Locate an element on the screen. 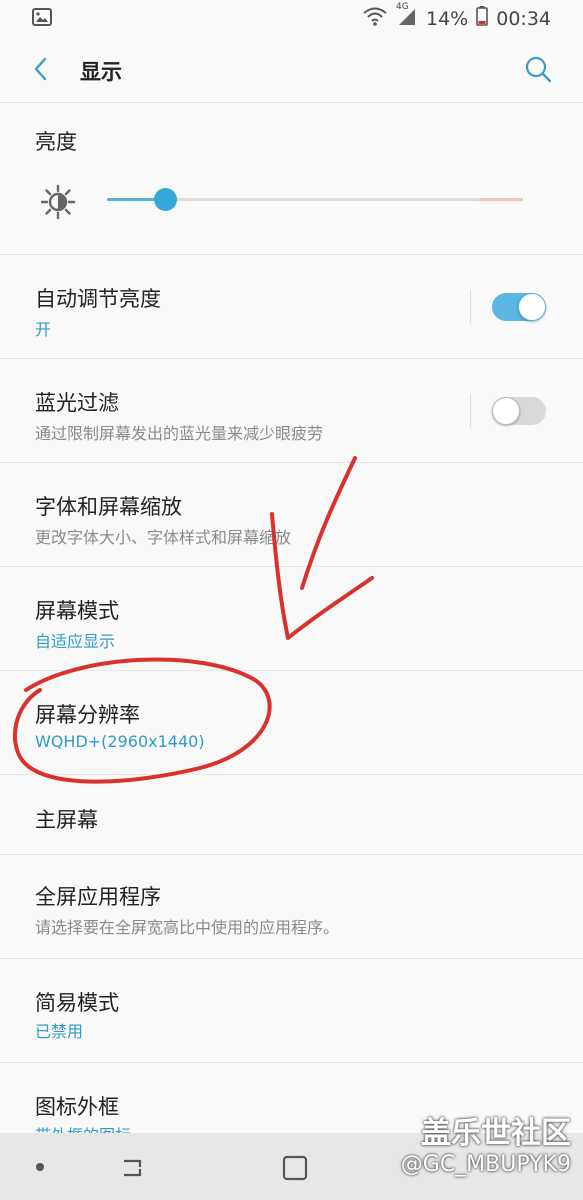  setting-title: 字体和屏幕缩放 is located at coordinates (108, 507).